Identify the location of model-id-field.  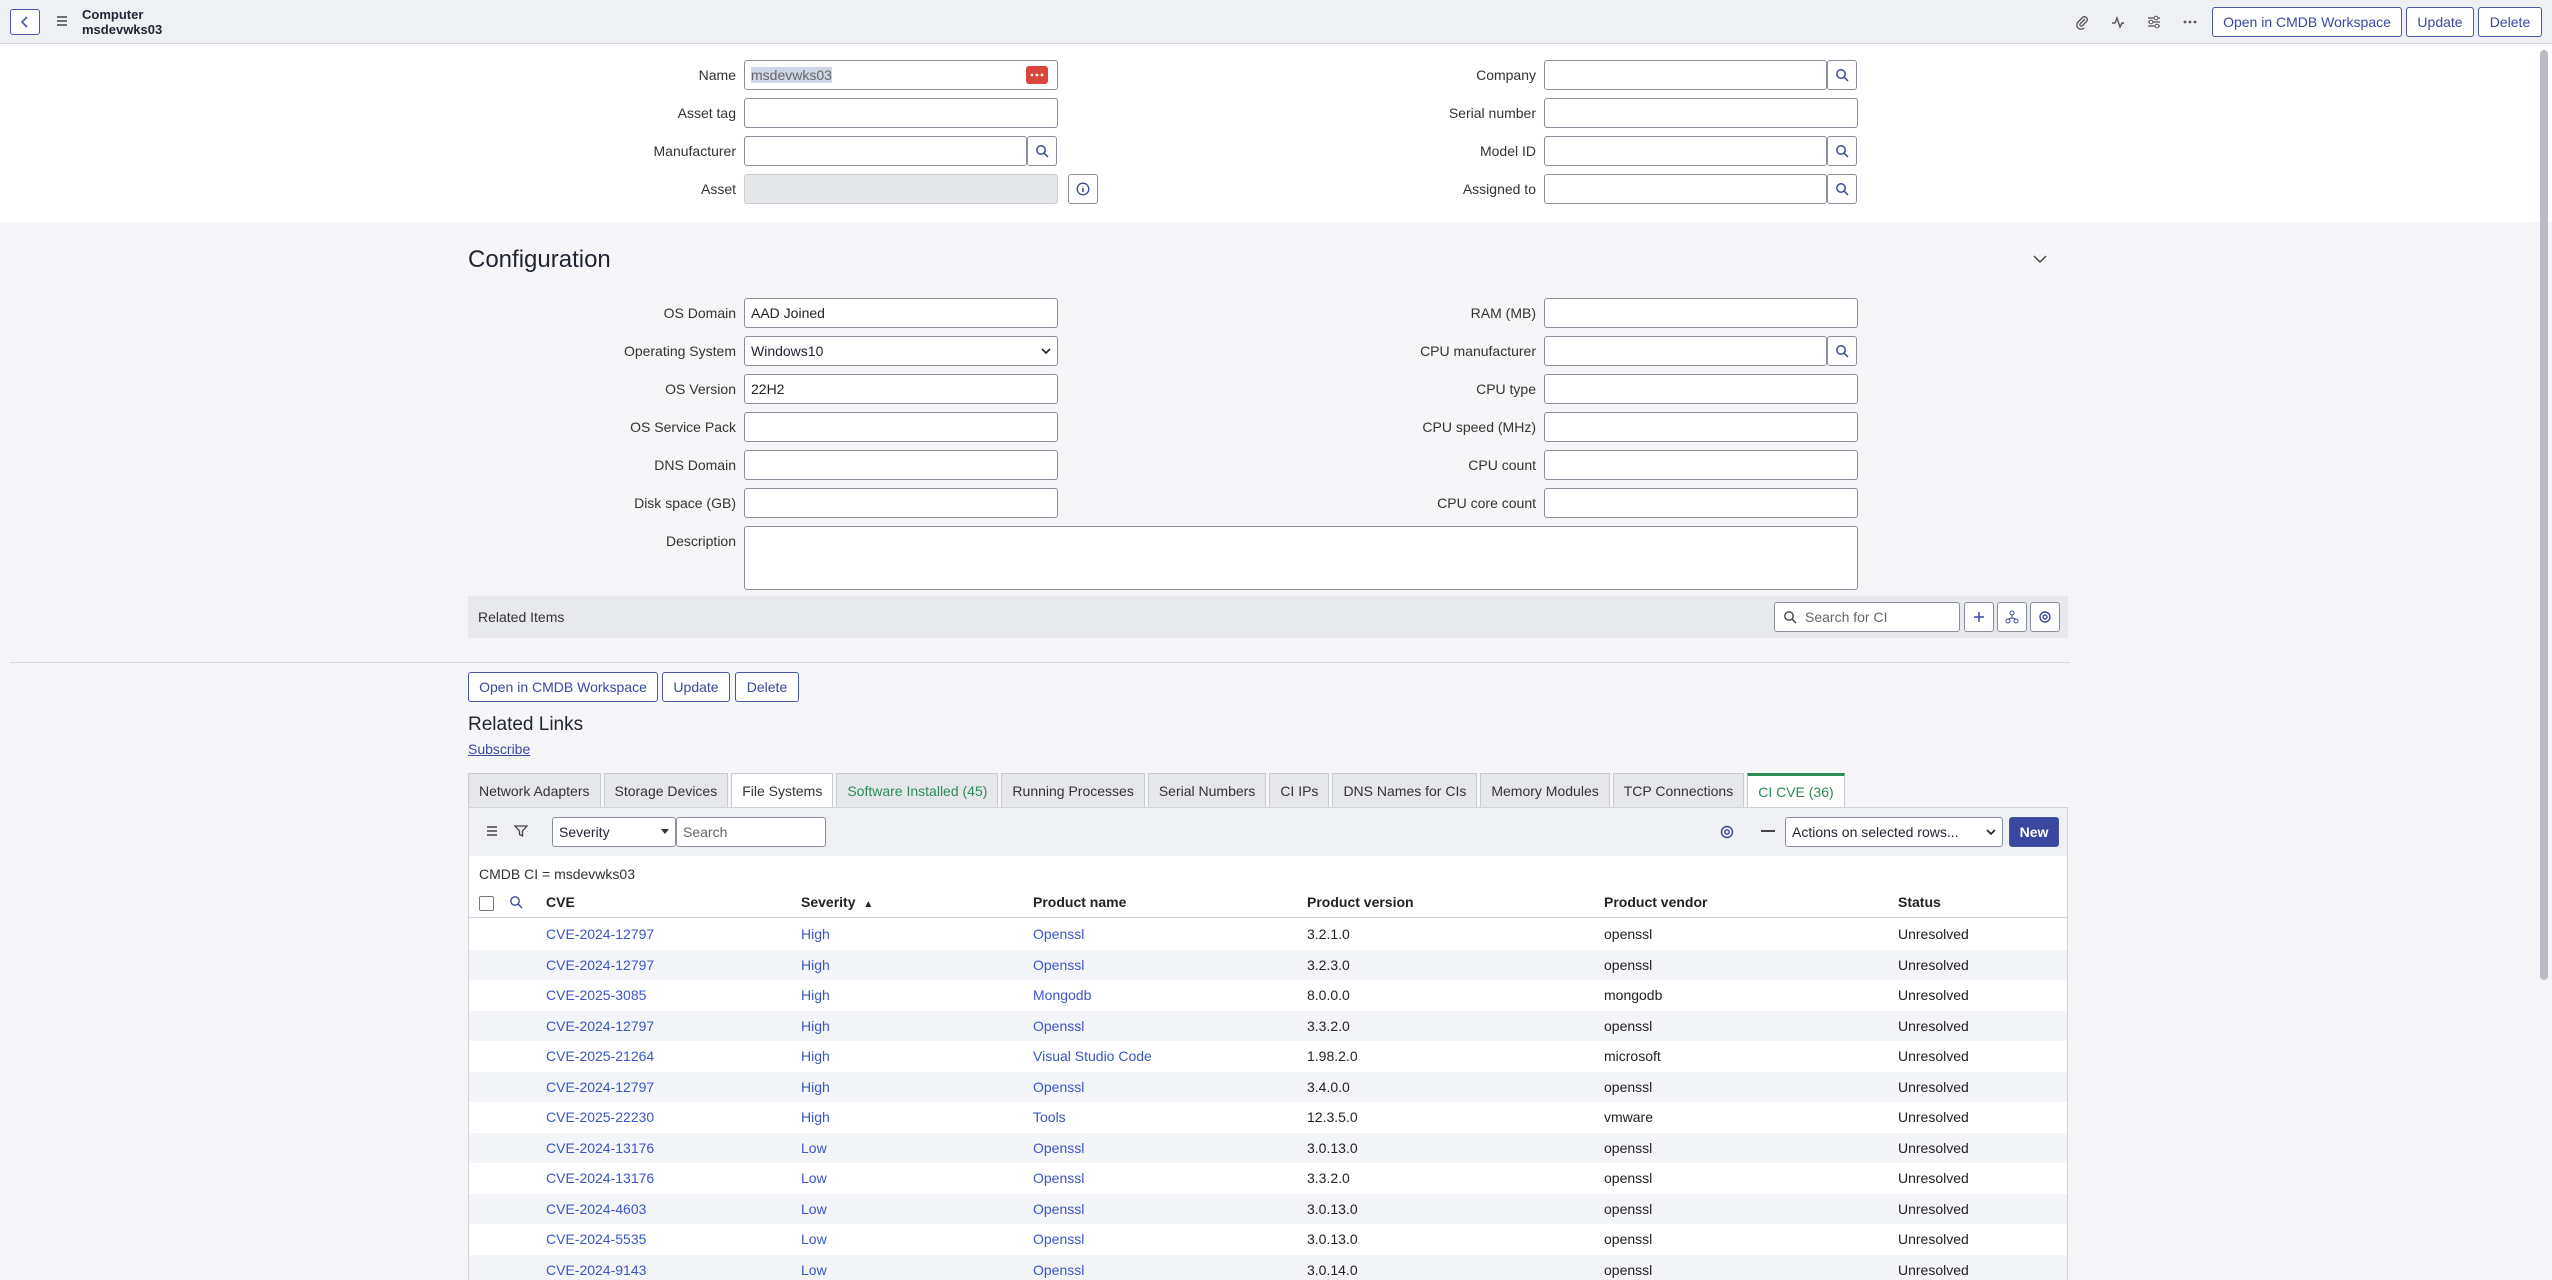
(1685, 151).